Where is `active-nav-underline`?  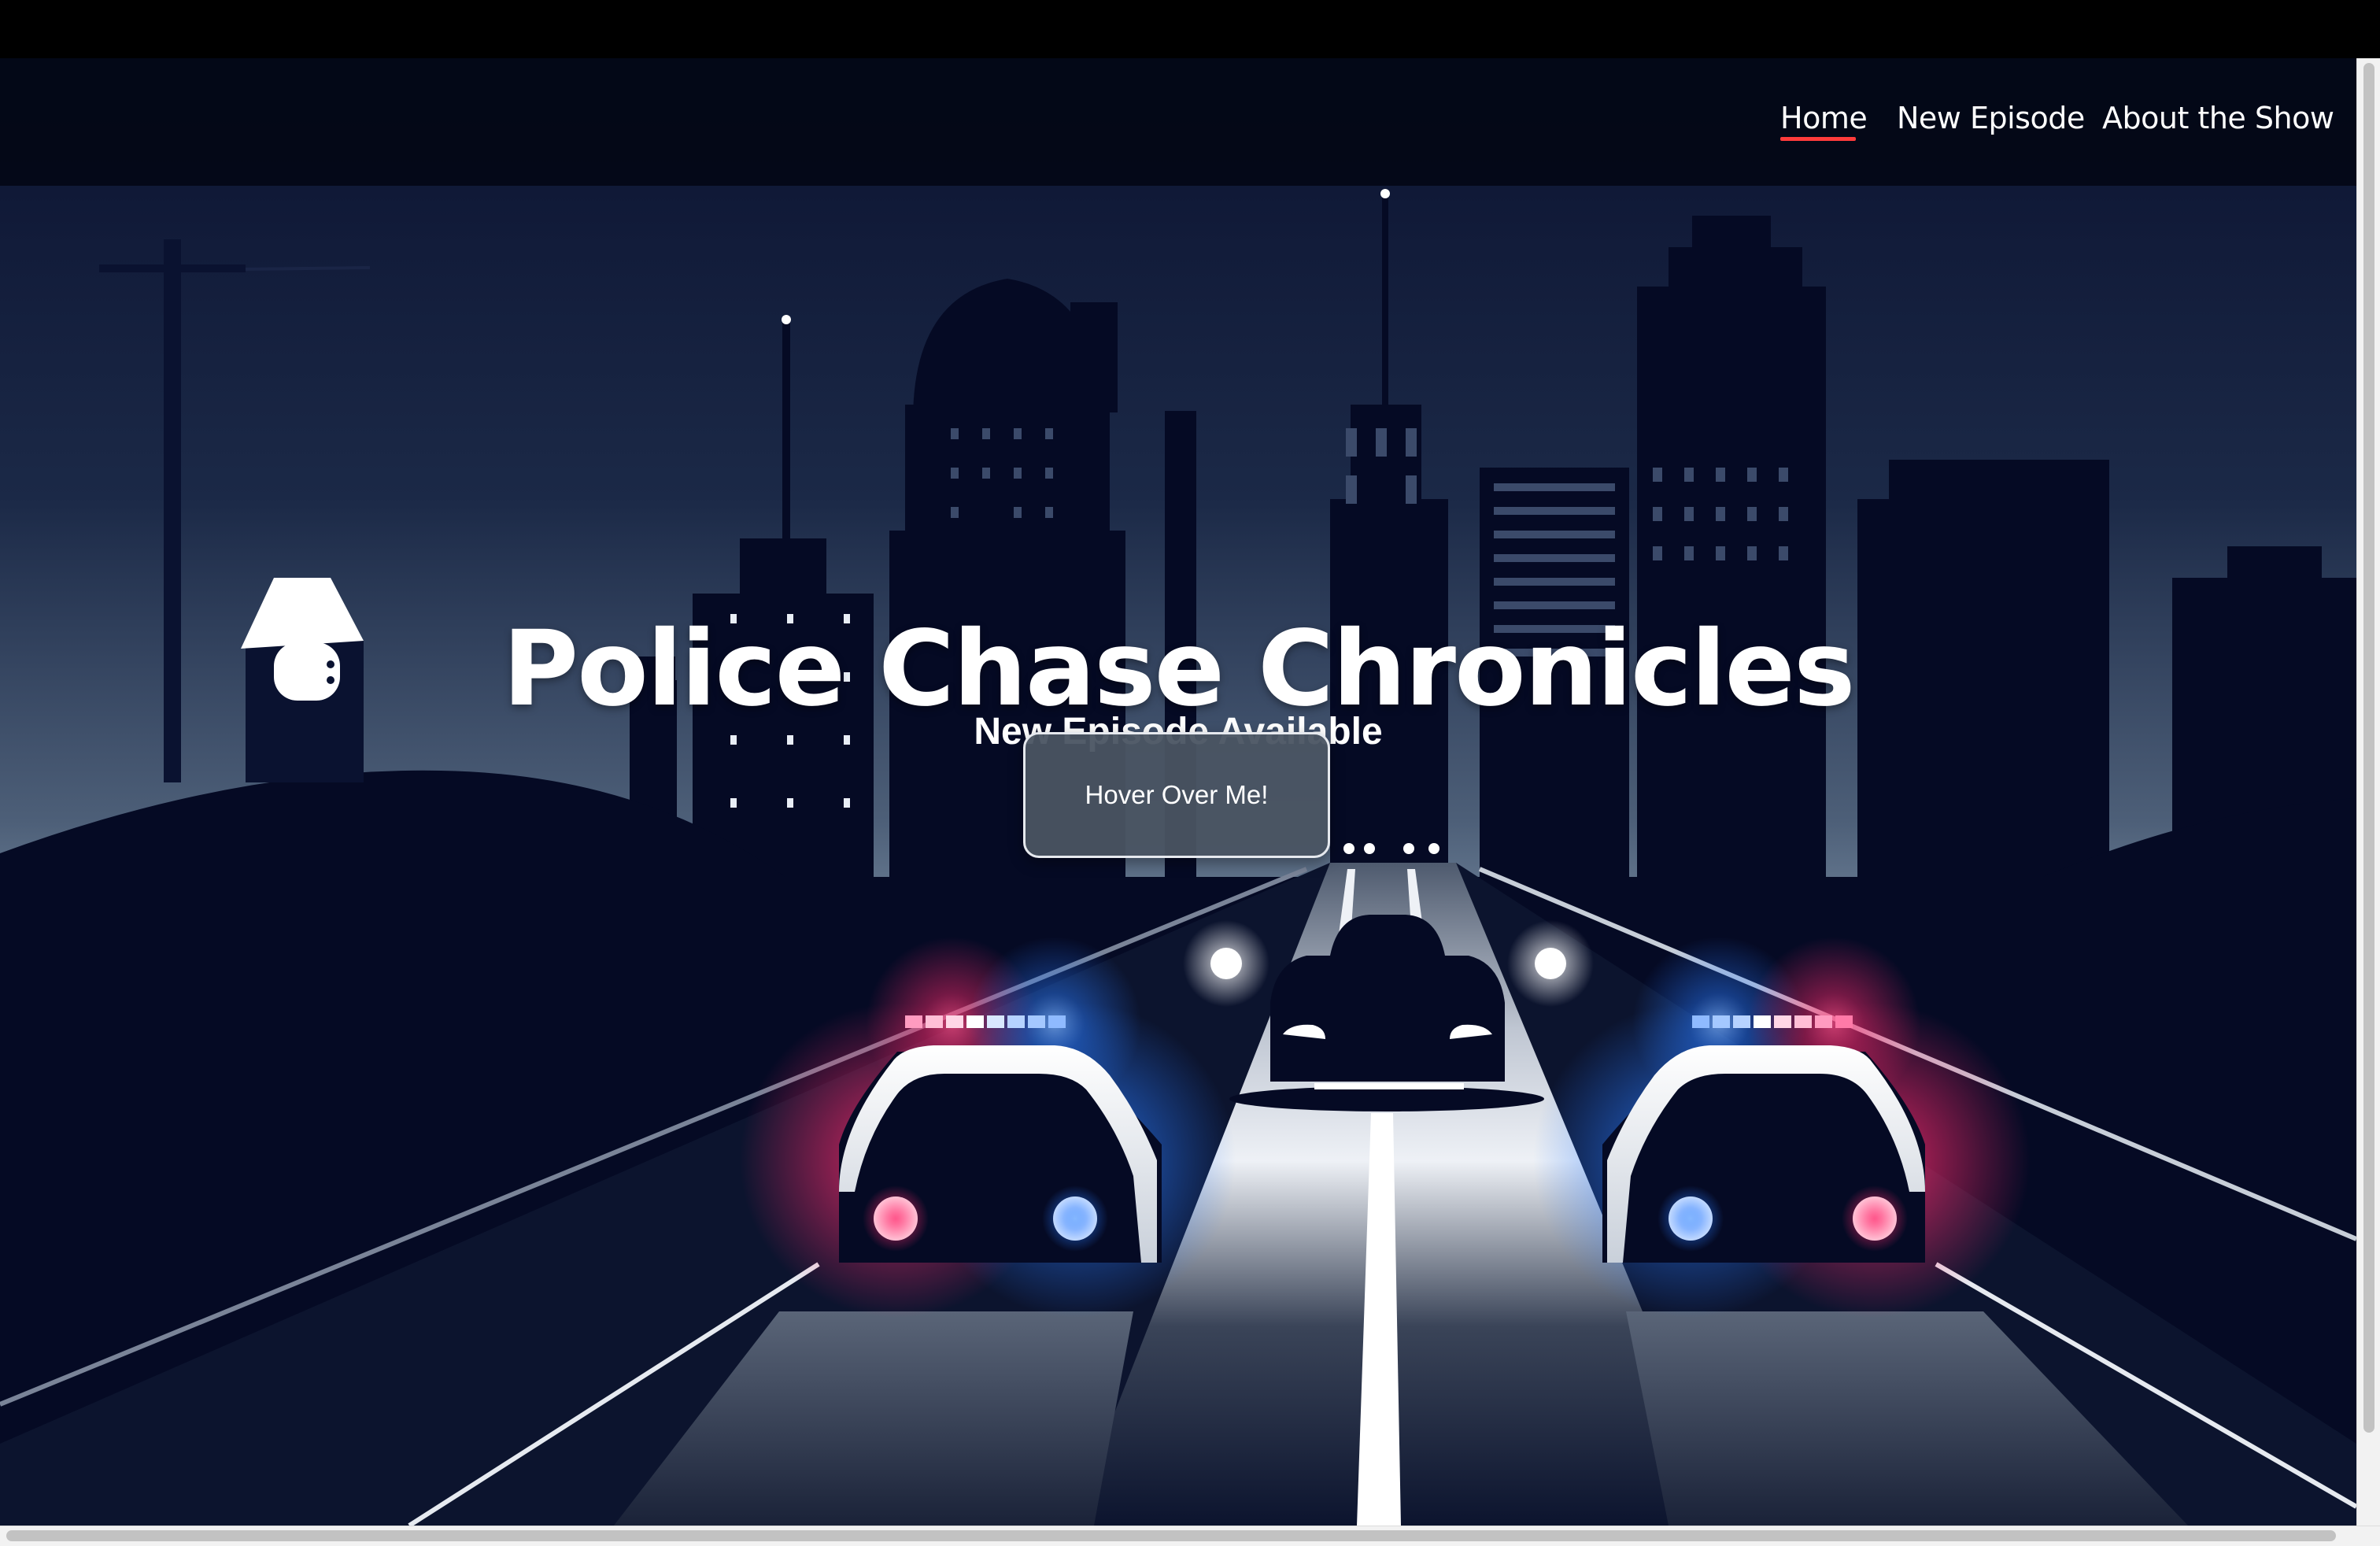 active-nav-underline is located at coordinates (1818, 139).